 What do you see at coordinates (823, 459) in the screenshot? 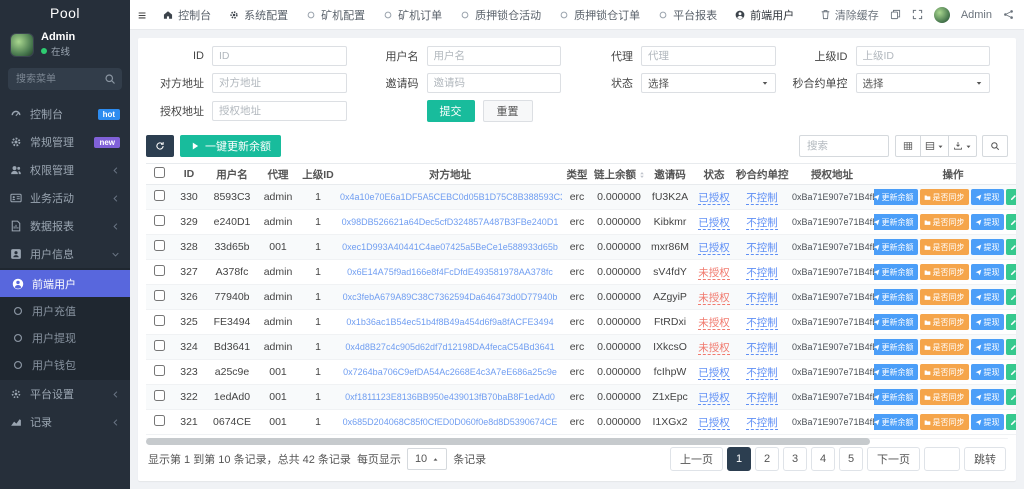
I see `page-button-4: 4` at bounding box center [823, 459].